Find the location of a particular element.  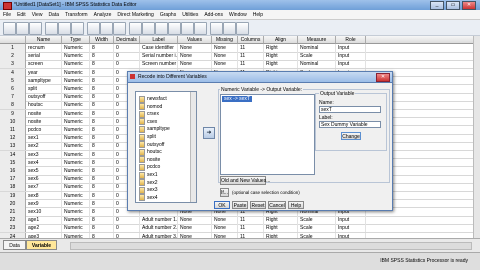

minimize-button: _ is located at coordinates (437, 5).